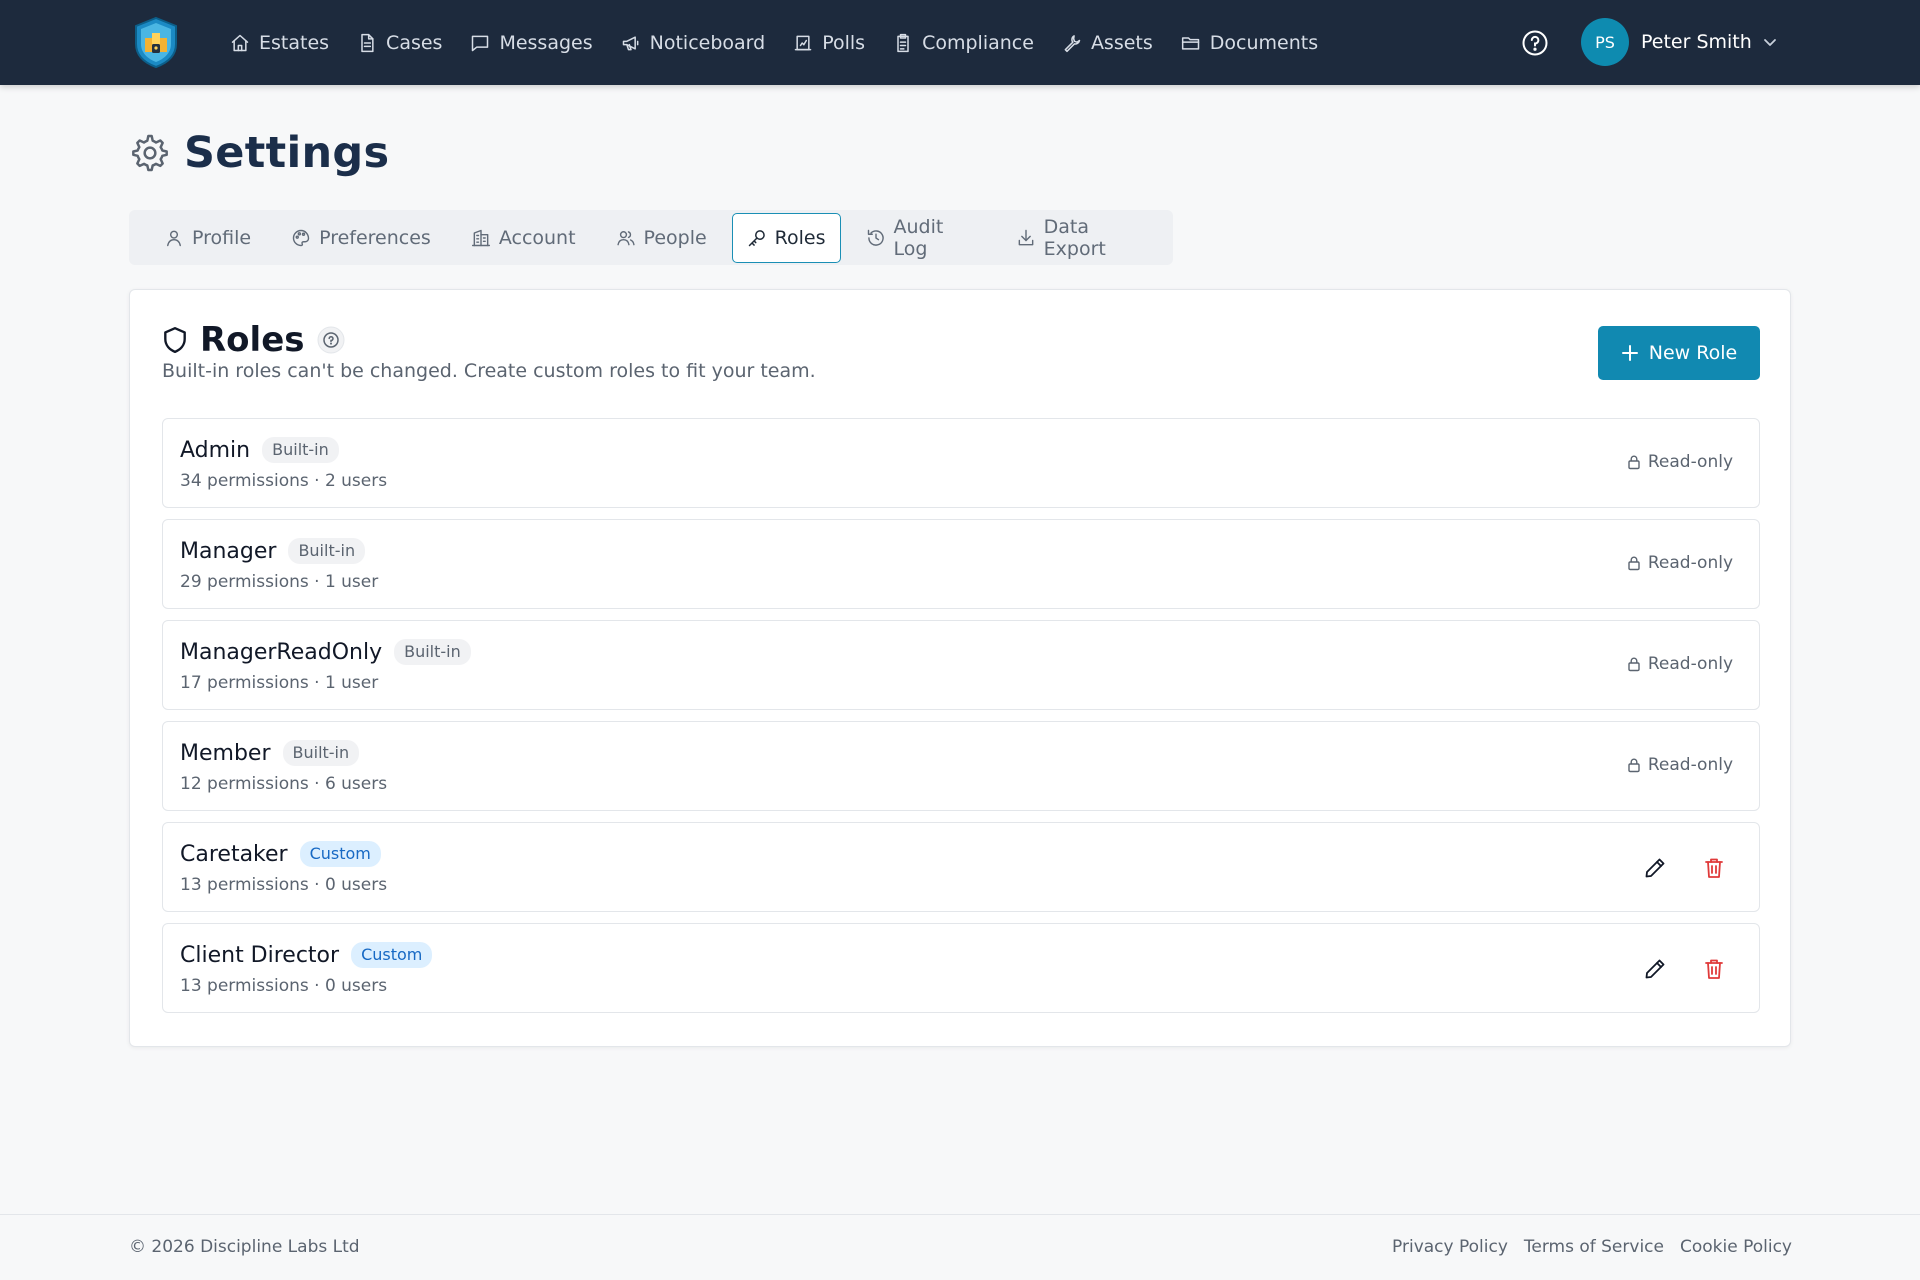 This screenshot has width=1920, height=1280. I want to click on nav-item-documents: Documents, so click(1249, 43).